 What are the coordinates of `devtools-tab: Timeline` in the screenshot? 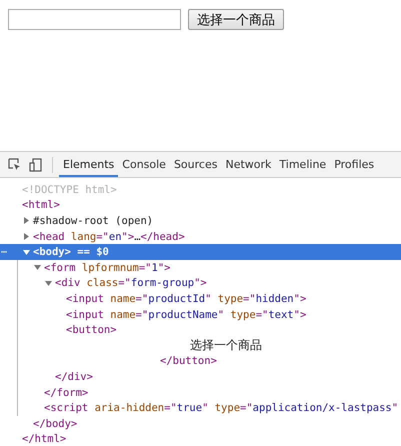 It's located at (302, 164).